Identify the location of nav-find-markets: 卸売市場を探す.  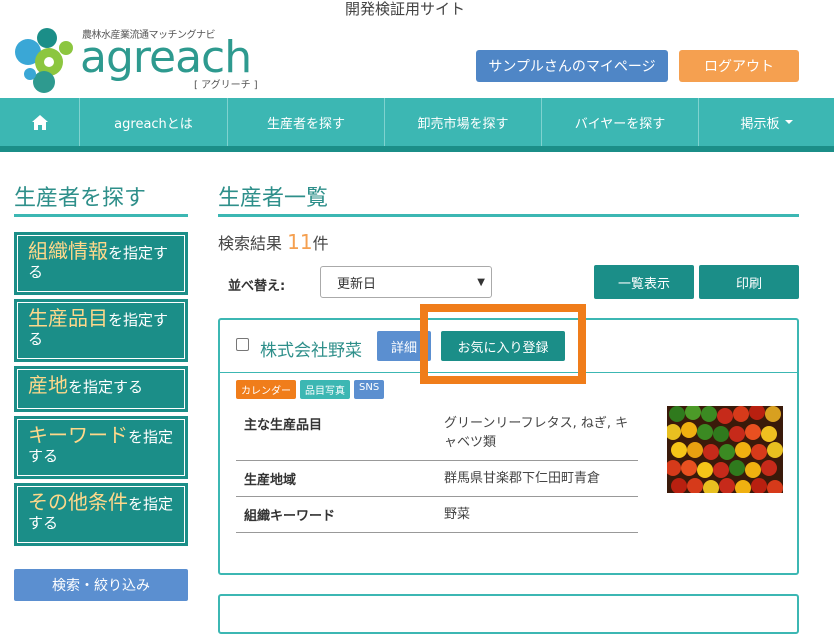
(463, 122).